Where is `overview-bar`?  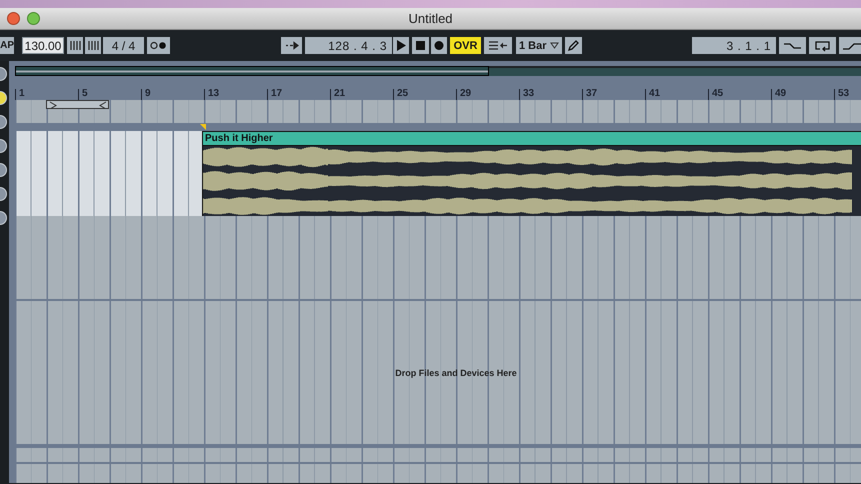 overview-bar is located at coordinates (438, 71).